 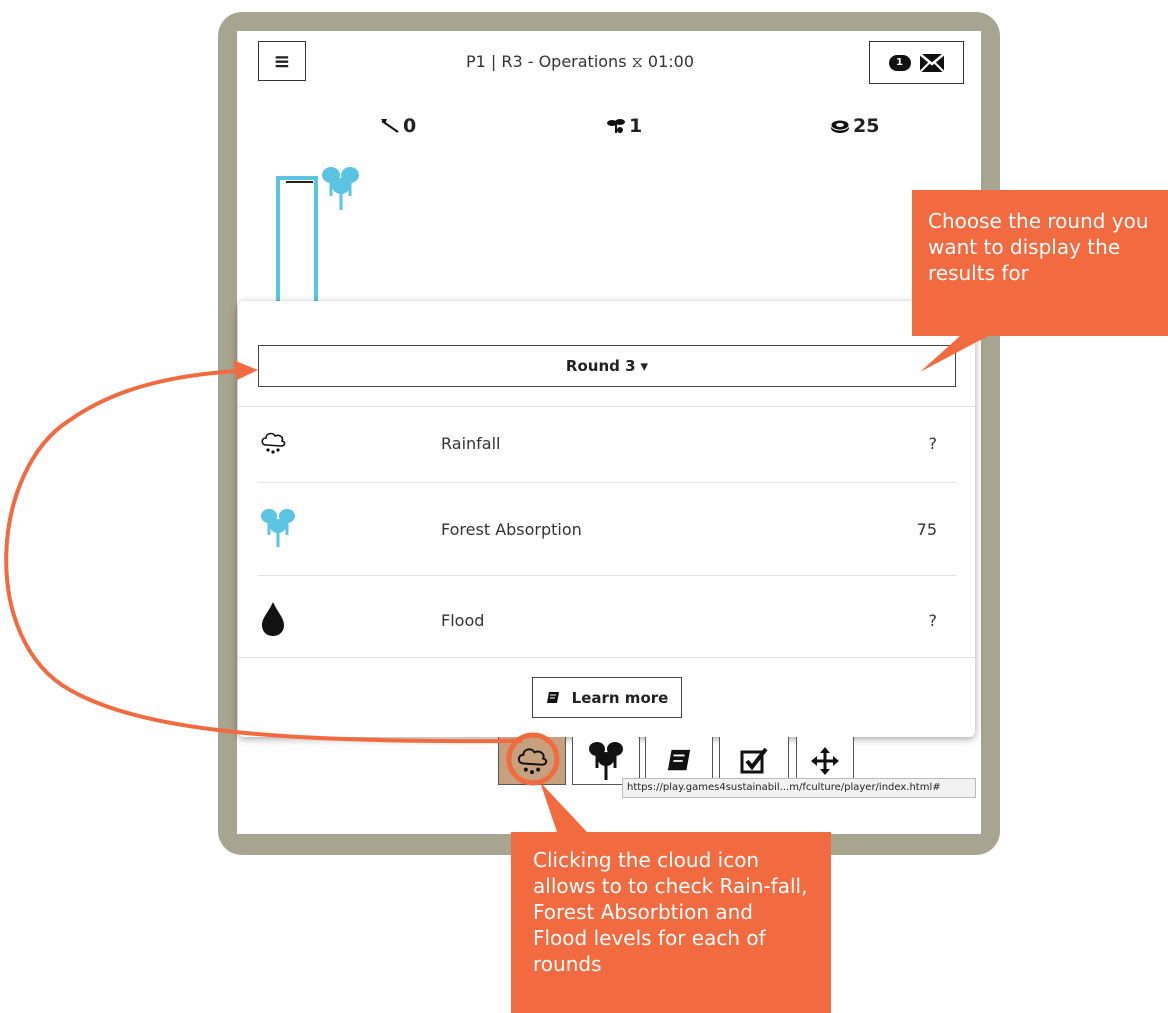 What do you see at coordinates (471, 443) in the screenshot?
I see `rainfall-label: Rainfall` at bounding box center [471, 443].